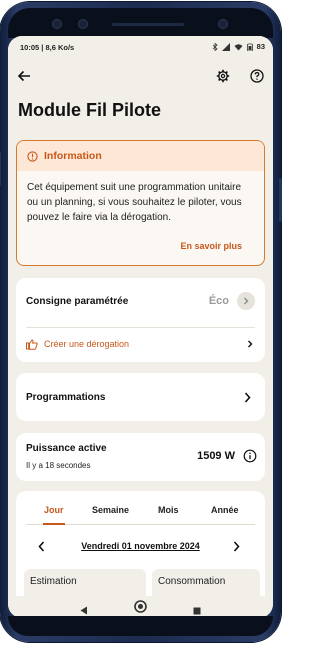 The width and height of the screenshot is (320, 648). I want to click on next-date-button, so click(240, 546).